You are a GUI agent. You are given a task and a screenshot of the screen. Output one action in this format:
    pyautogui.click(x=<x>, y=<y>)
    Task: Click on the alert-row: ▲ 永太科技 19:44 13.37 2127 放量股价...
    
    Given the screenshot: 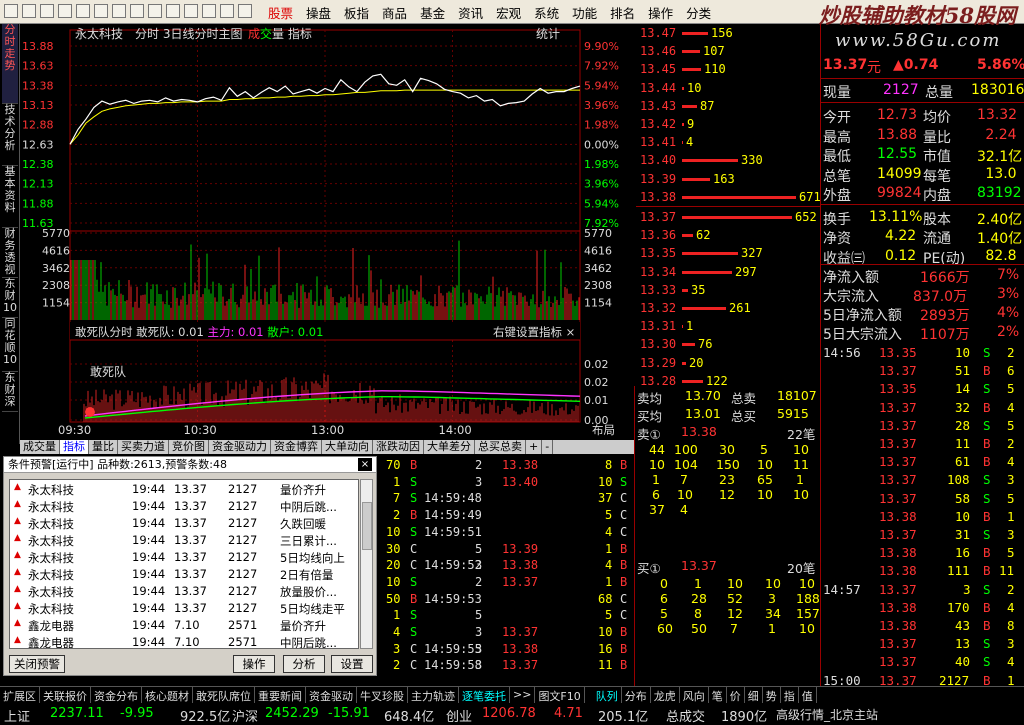 What is the action you would take?
    pyautogui.click(x=184, y=590)
    